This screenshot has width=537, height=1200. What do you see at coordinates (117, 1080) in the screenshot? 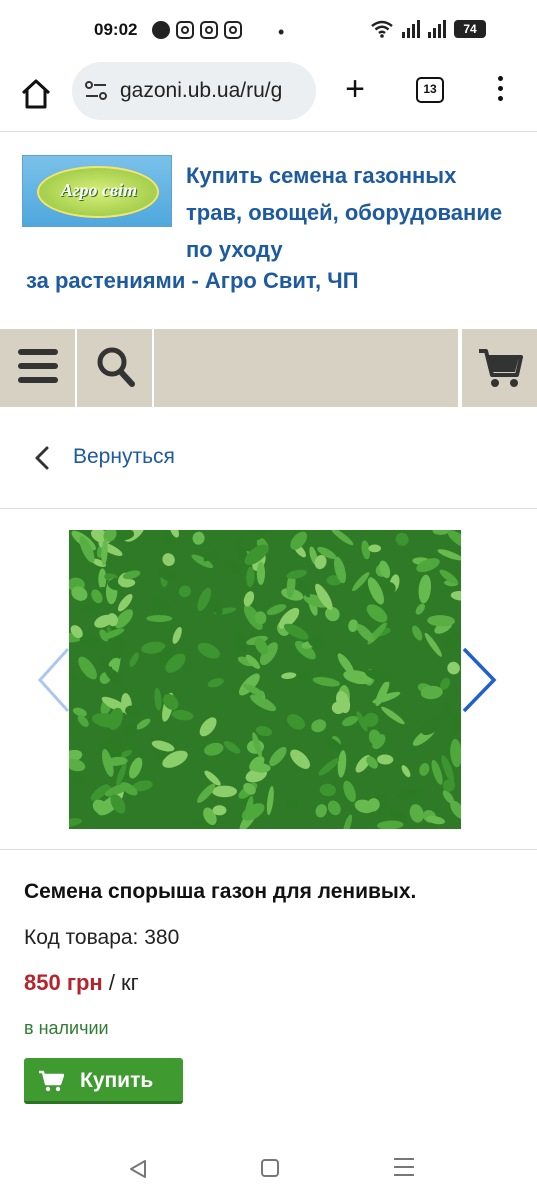
I see `buy-button-label: Купить` at bounding box center [117, 1080].